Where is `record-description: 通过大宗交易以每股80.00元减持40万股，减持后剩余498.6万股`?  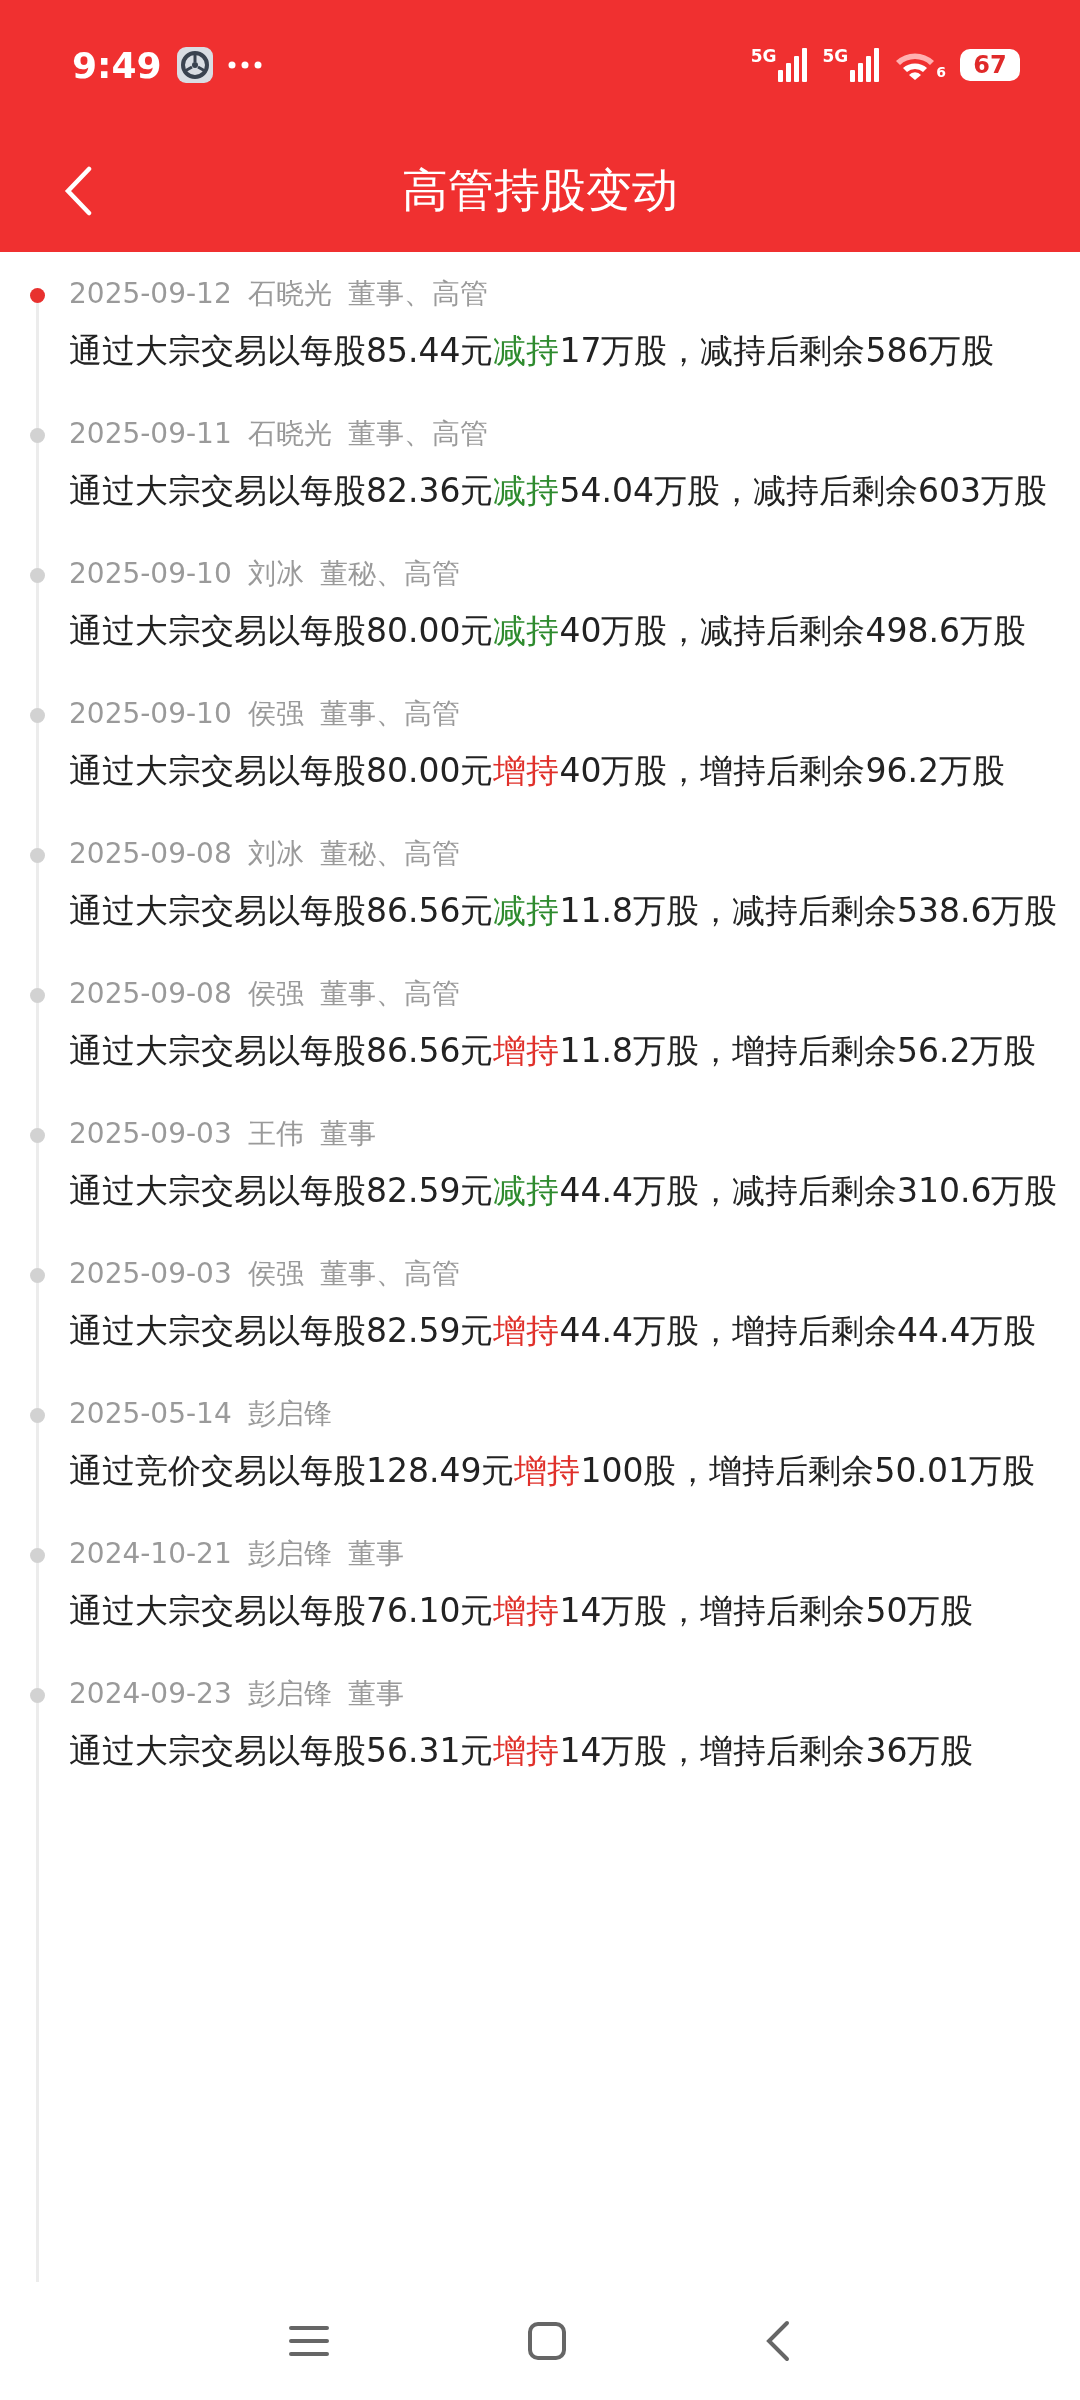 record-description: 通过大宗交易以每股80.00元减持40万股，减持后剩余498.6万股 is located at coordinates (548, 631).